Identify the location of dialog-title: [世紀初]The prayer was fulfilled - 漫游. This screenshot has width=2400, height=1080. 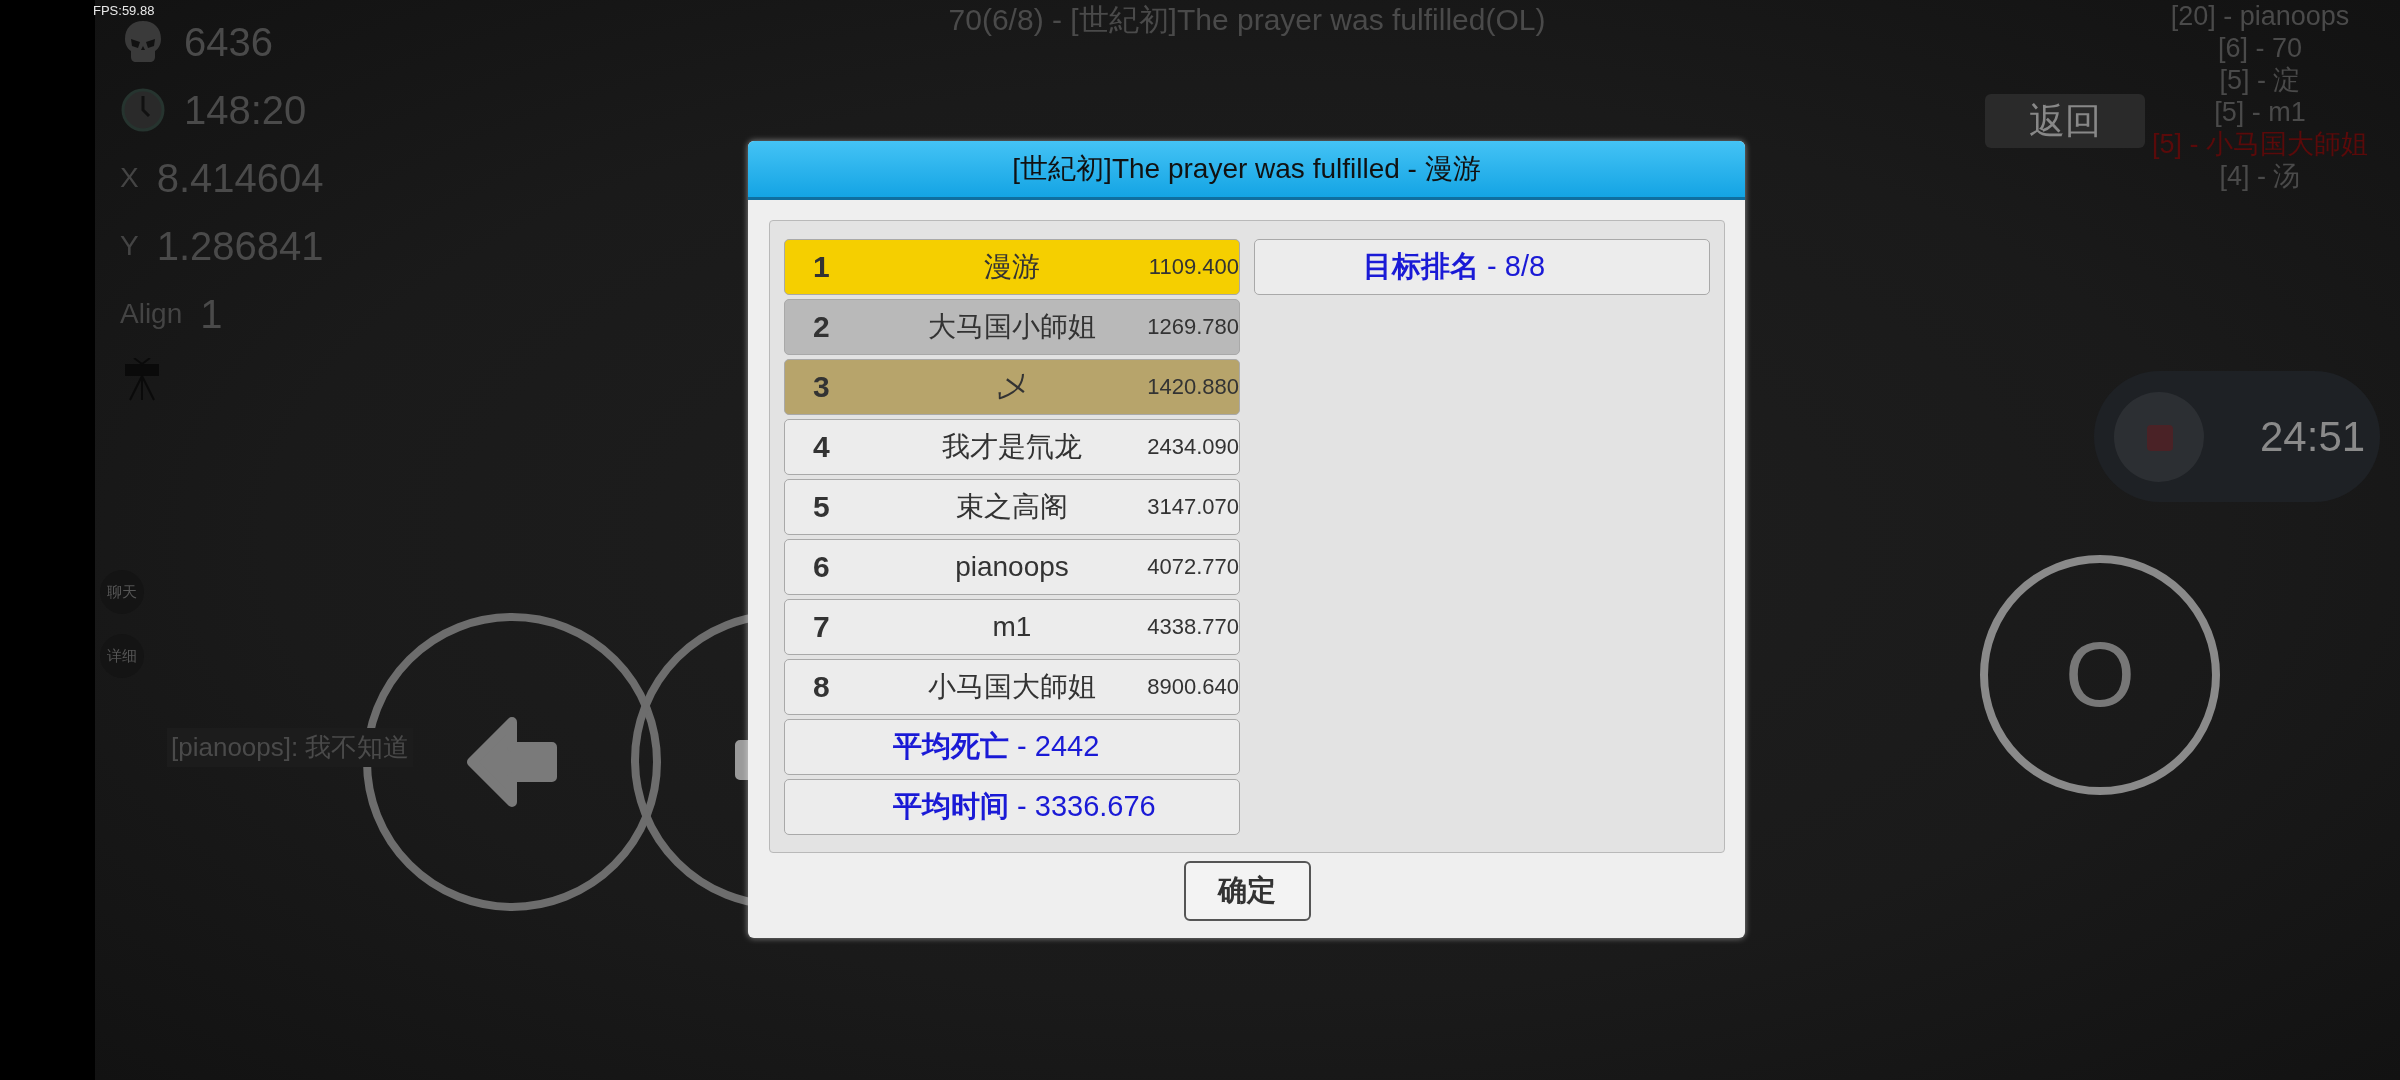
(1246, 170).